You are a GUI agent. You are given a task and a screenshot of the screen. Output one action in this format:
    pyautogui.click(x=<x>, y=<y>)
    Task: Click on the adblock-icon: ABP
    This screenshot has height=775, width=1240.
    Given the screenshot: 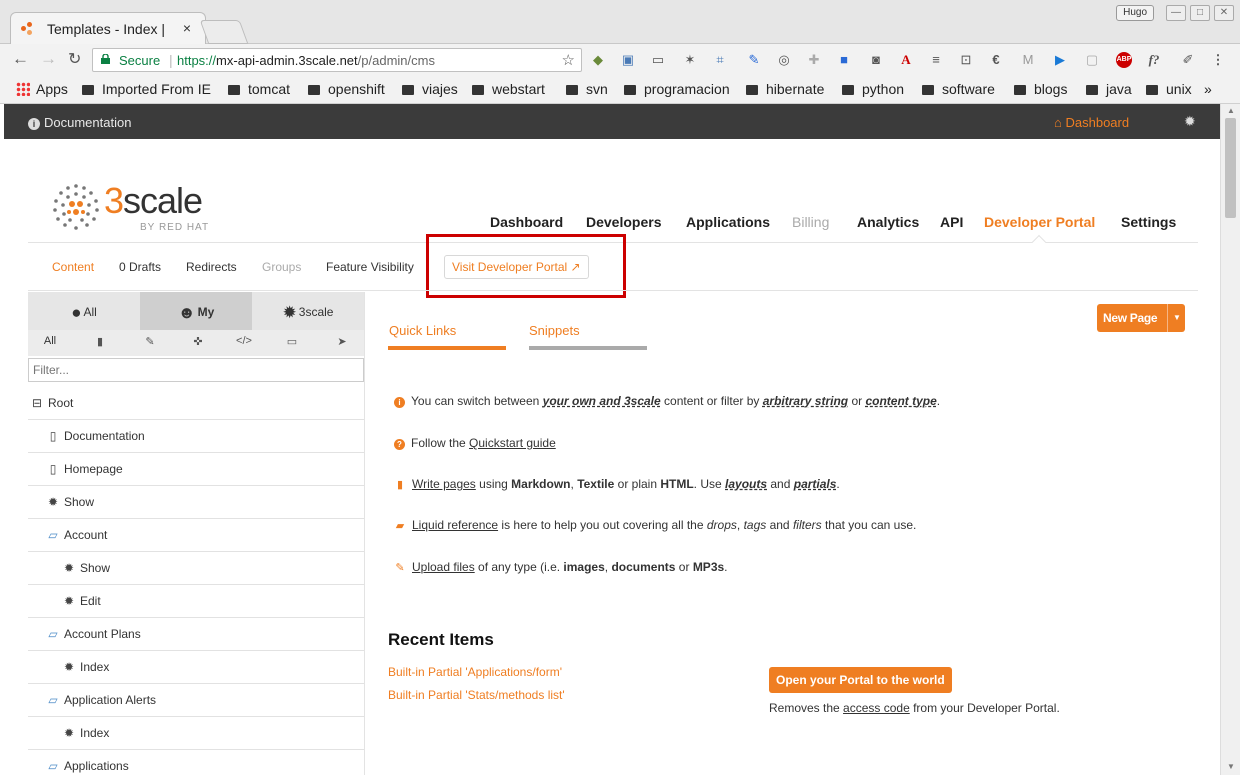 What is the action you would take?
    pyautogui.click(x=1124, y=60)
    